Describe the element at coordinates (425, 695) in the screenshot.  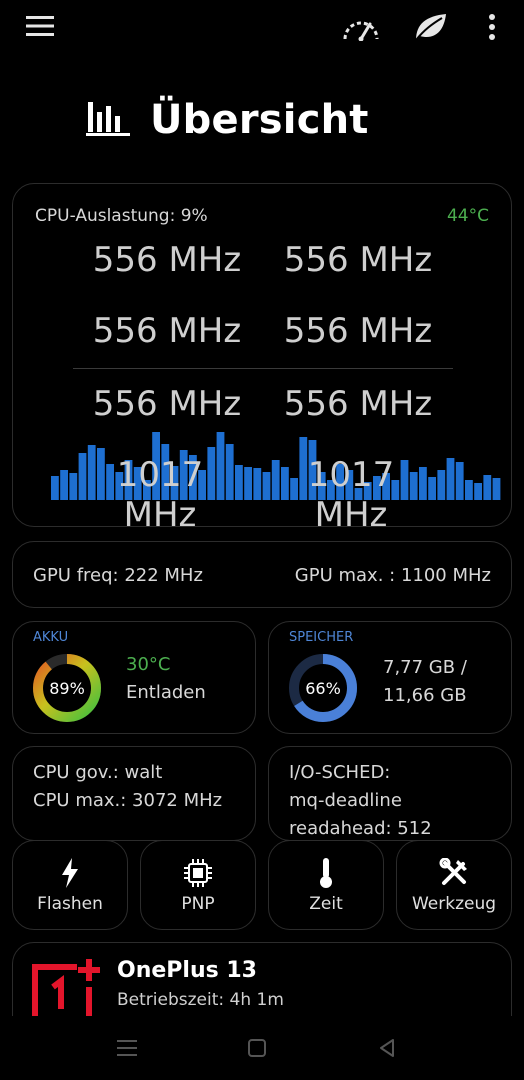
I see `memory-total: 11,66 GB` at that location.